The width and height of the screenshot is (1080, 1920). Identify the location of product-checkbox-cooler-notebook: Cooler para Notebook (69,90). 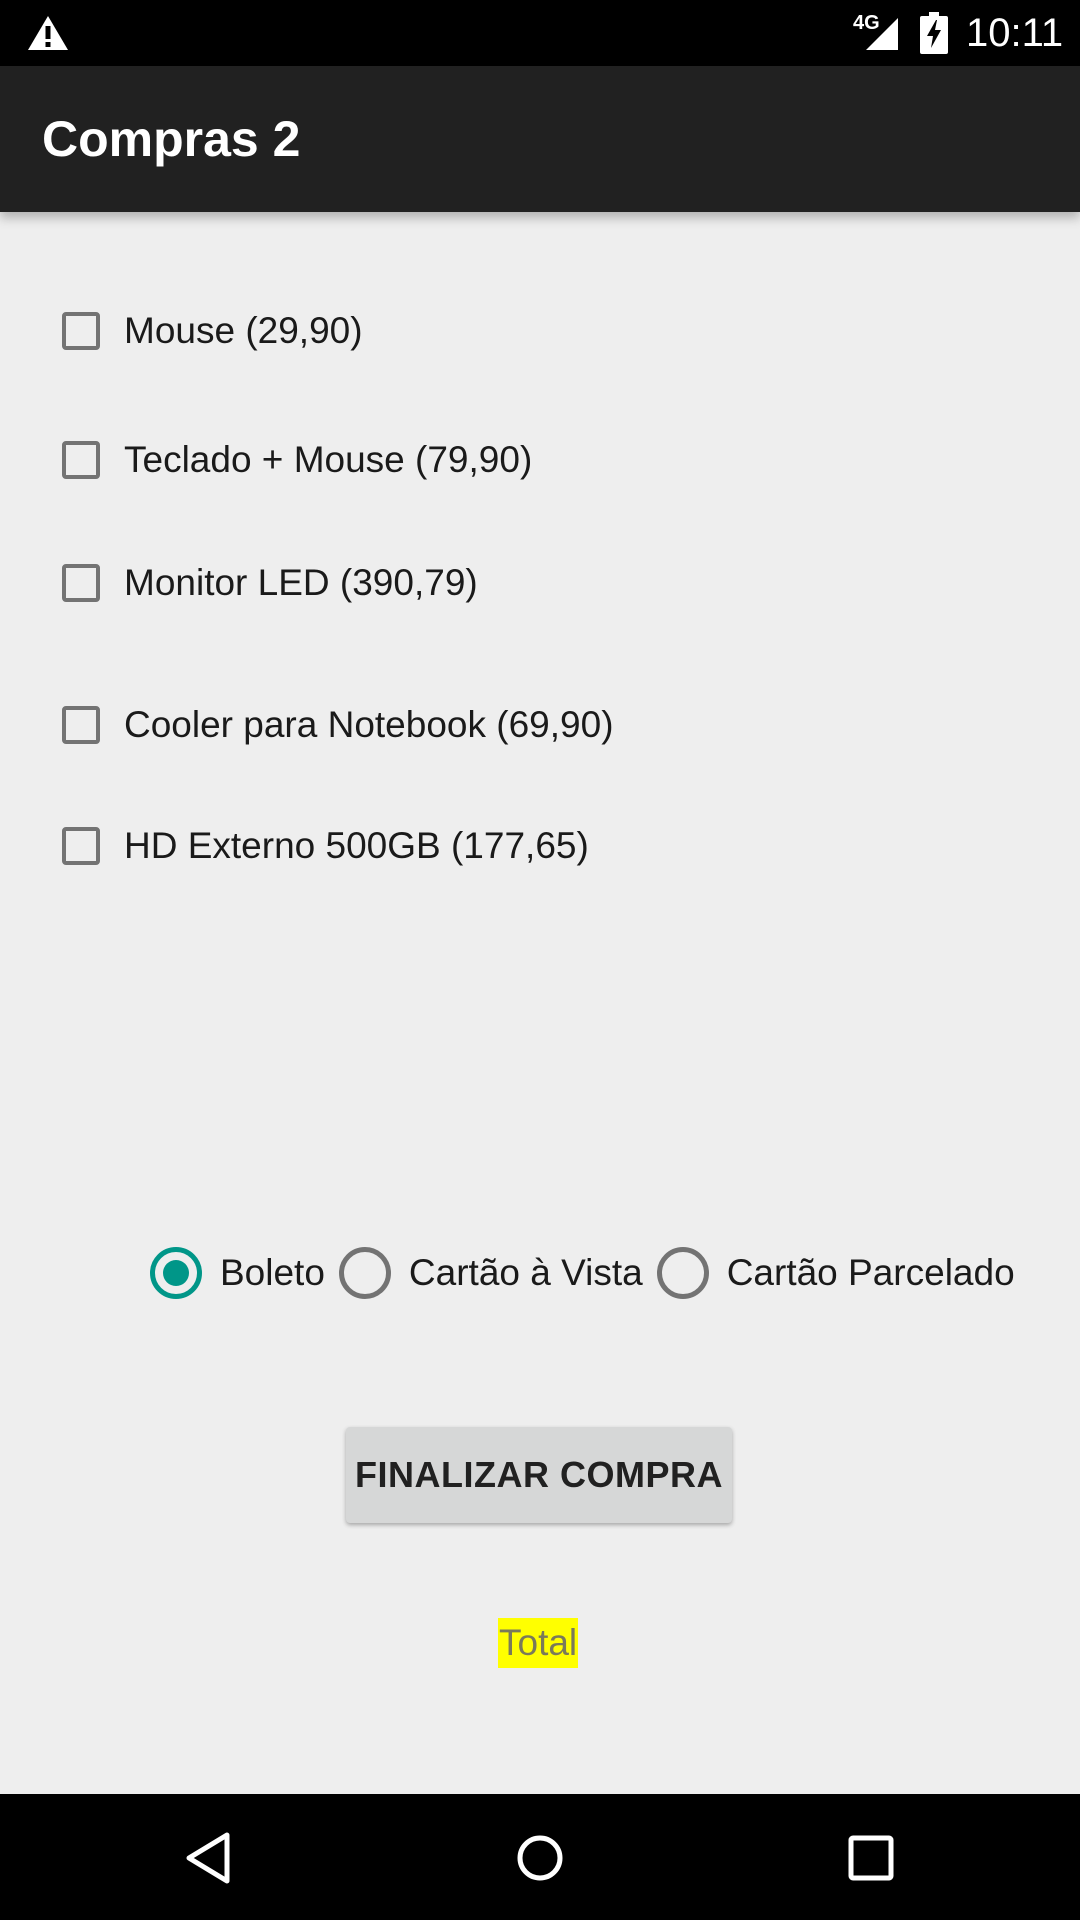
(337, 725).